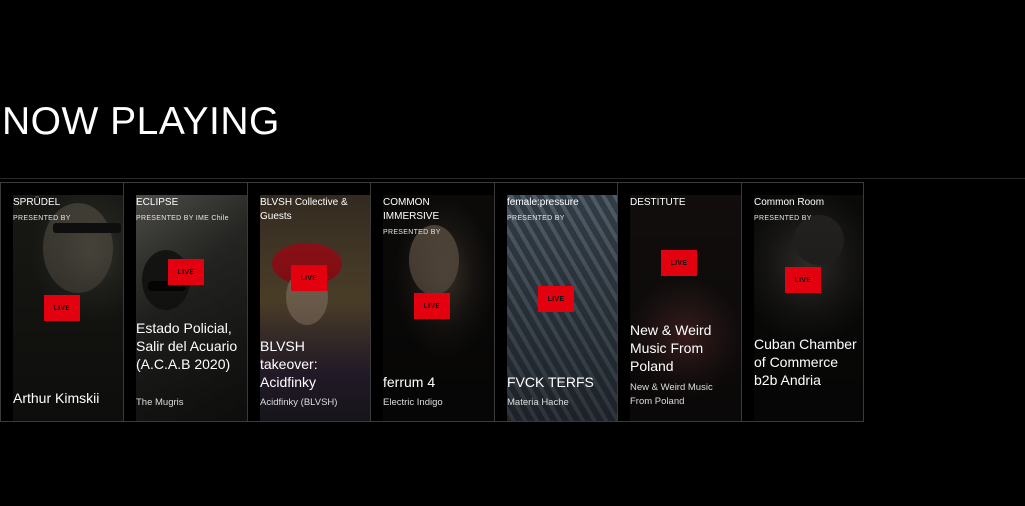 The height and width of the screenshot is (506, 1025). What do you see at coordinates (434, 403) in the screenshot?
I see `artist-name: Electric Indigo` at bounding box center [434, 403].